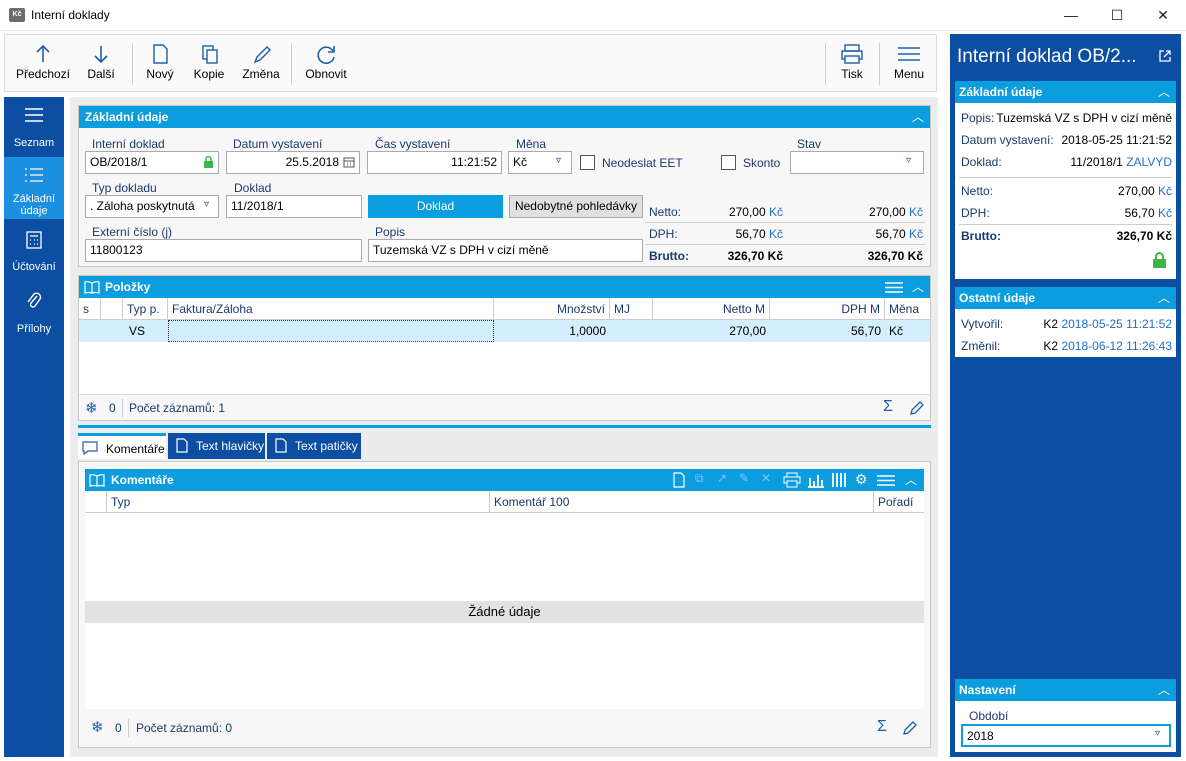 Image resolution: width=1186 pixels, height=761 pixels. Describe the element at coordinates (766, 478) in the screenshot. I see `delete-icon: ✕` at that location.